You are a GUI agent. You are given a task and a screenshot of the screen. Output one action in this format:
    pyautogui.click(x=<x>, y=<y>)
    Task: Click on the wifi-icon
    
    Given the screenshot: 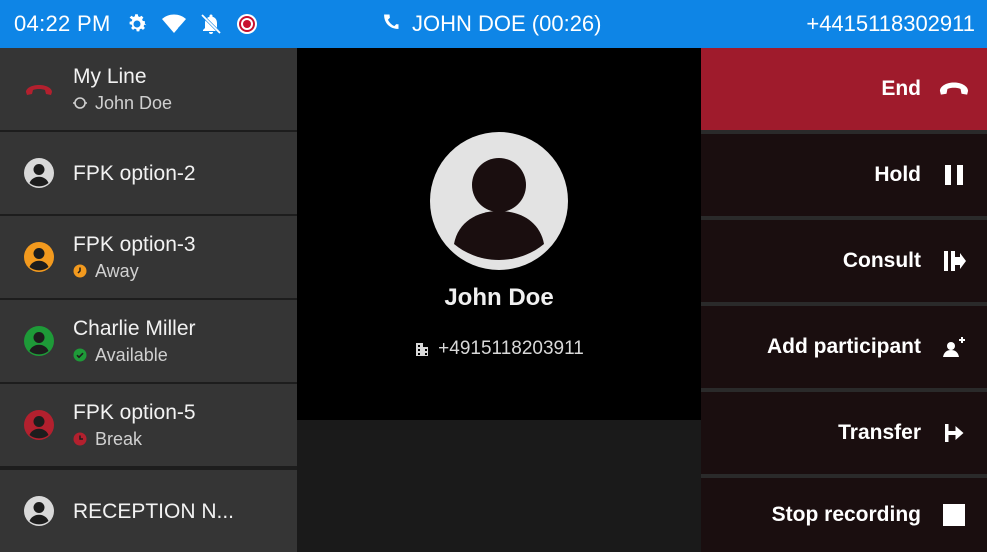 What is the action you would take?
    pyautogui.click(x=174, y=24)
    